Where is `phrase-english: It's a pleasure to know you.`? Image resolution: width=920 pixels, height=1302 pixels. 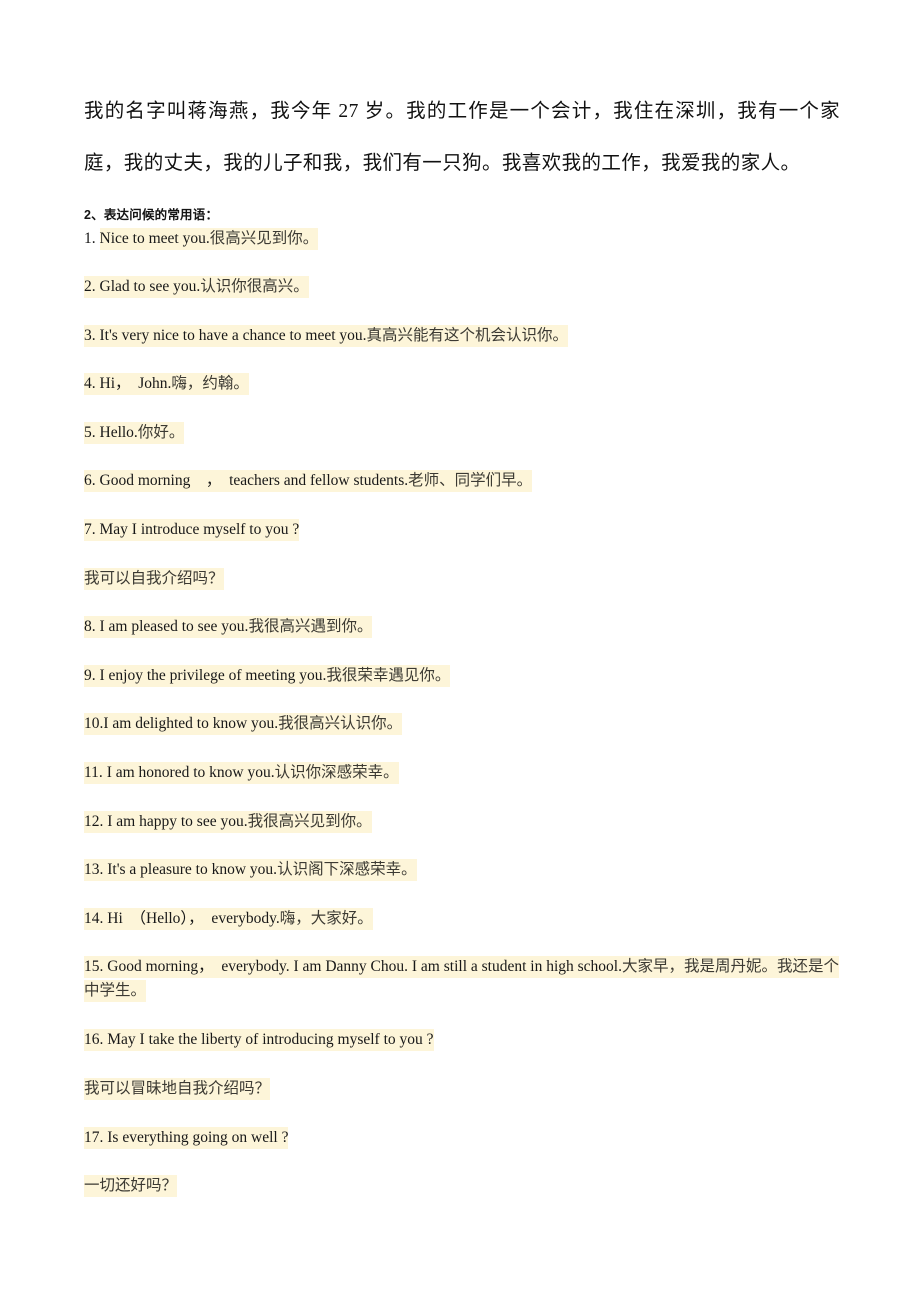 phrase-english: It's a pleasure to know you. is located at coordinates (192, 870).